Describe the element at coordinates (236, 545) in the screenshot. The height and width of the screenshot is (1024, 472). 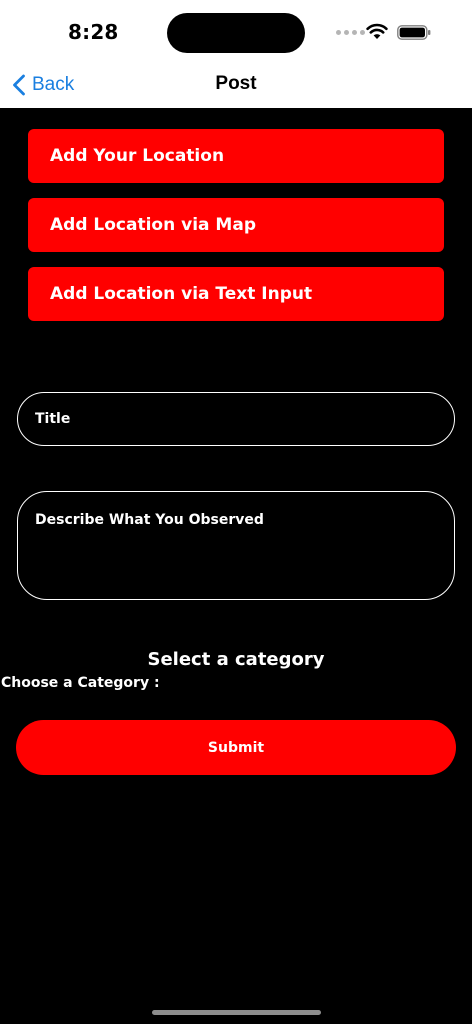
I see `description-input` at that location.